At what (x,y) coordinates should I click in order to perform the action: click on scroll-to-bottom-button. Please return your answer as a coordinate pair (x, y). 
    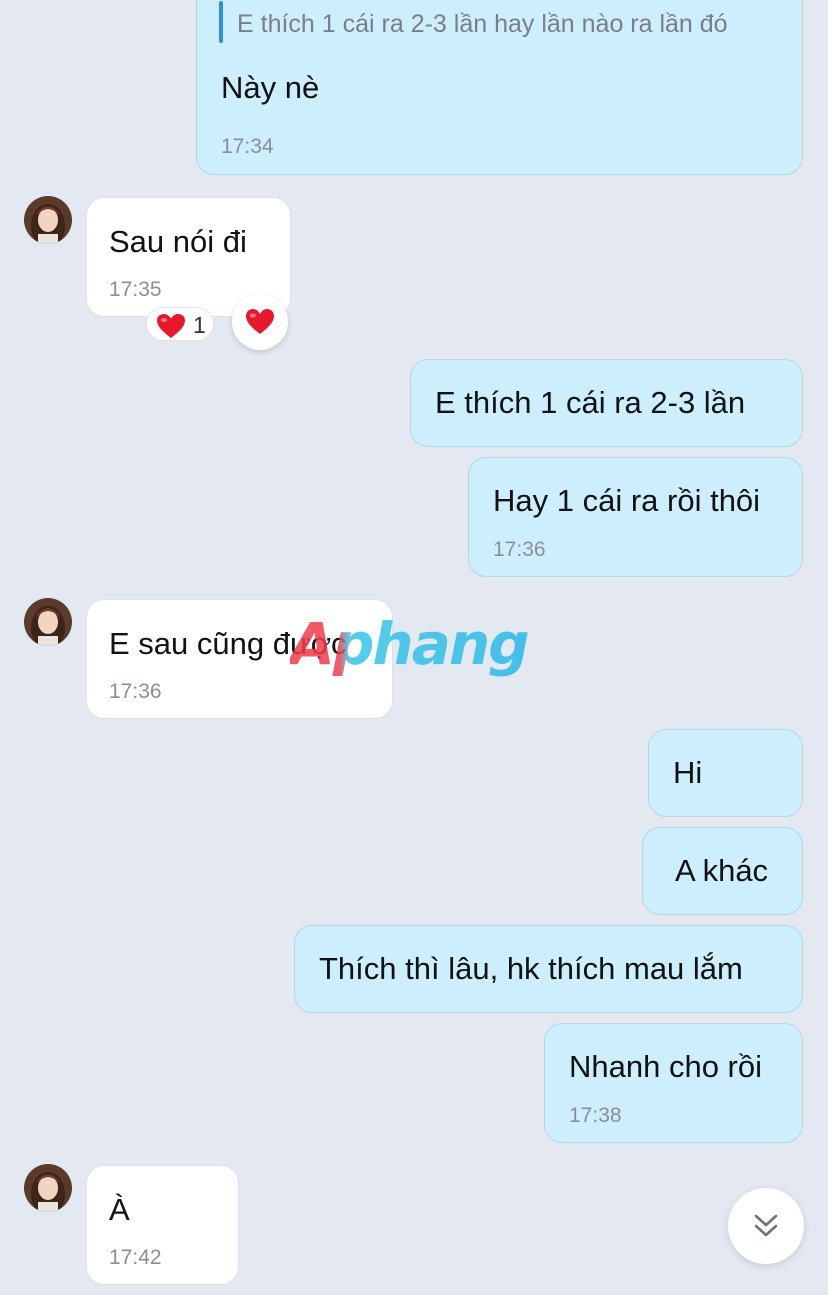
    Looking at the image, I should click on (766, 1226).